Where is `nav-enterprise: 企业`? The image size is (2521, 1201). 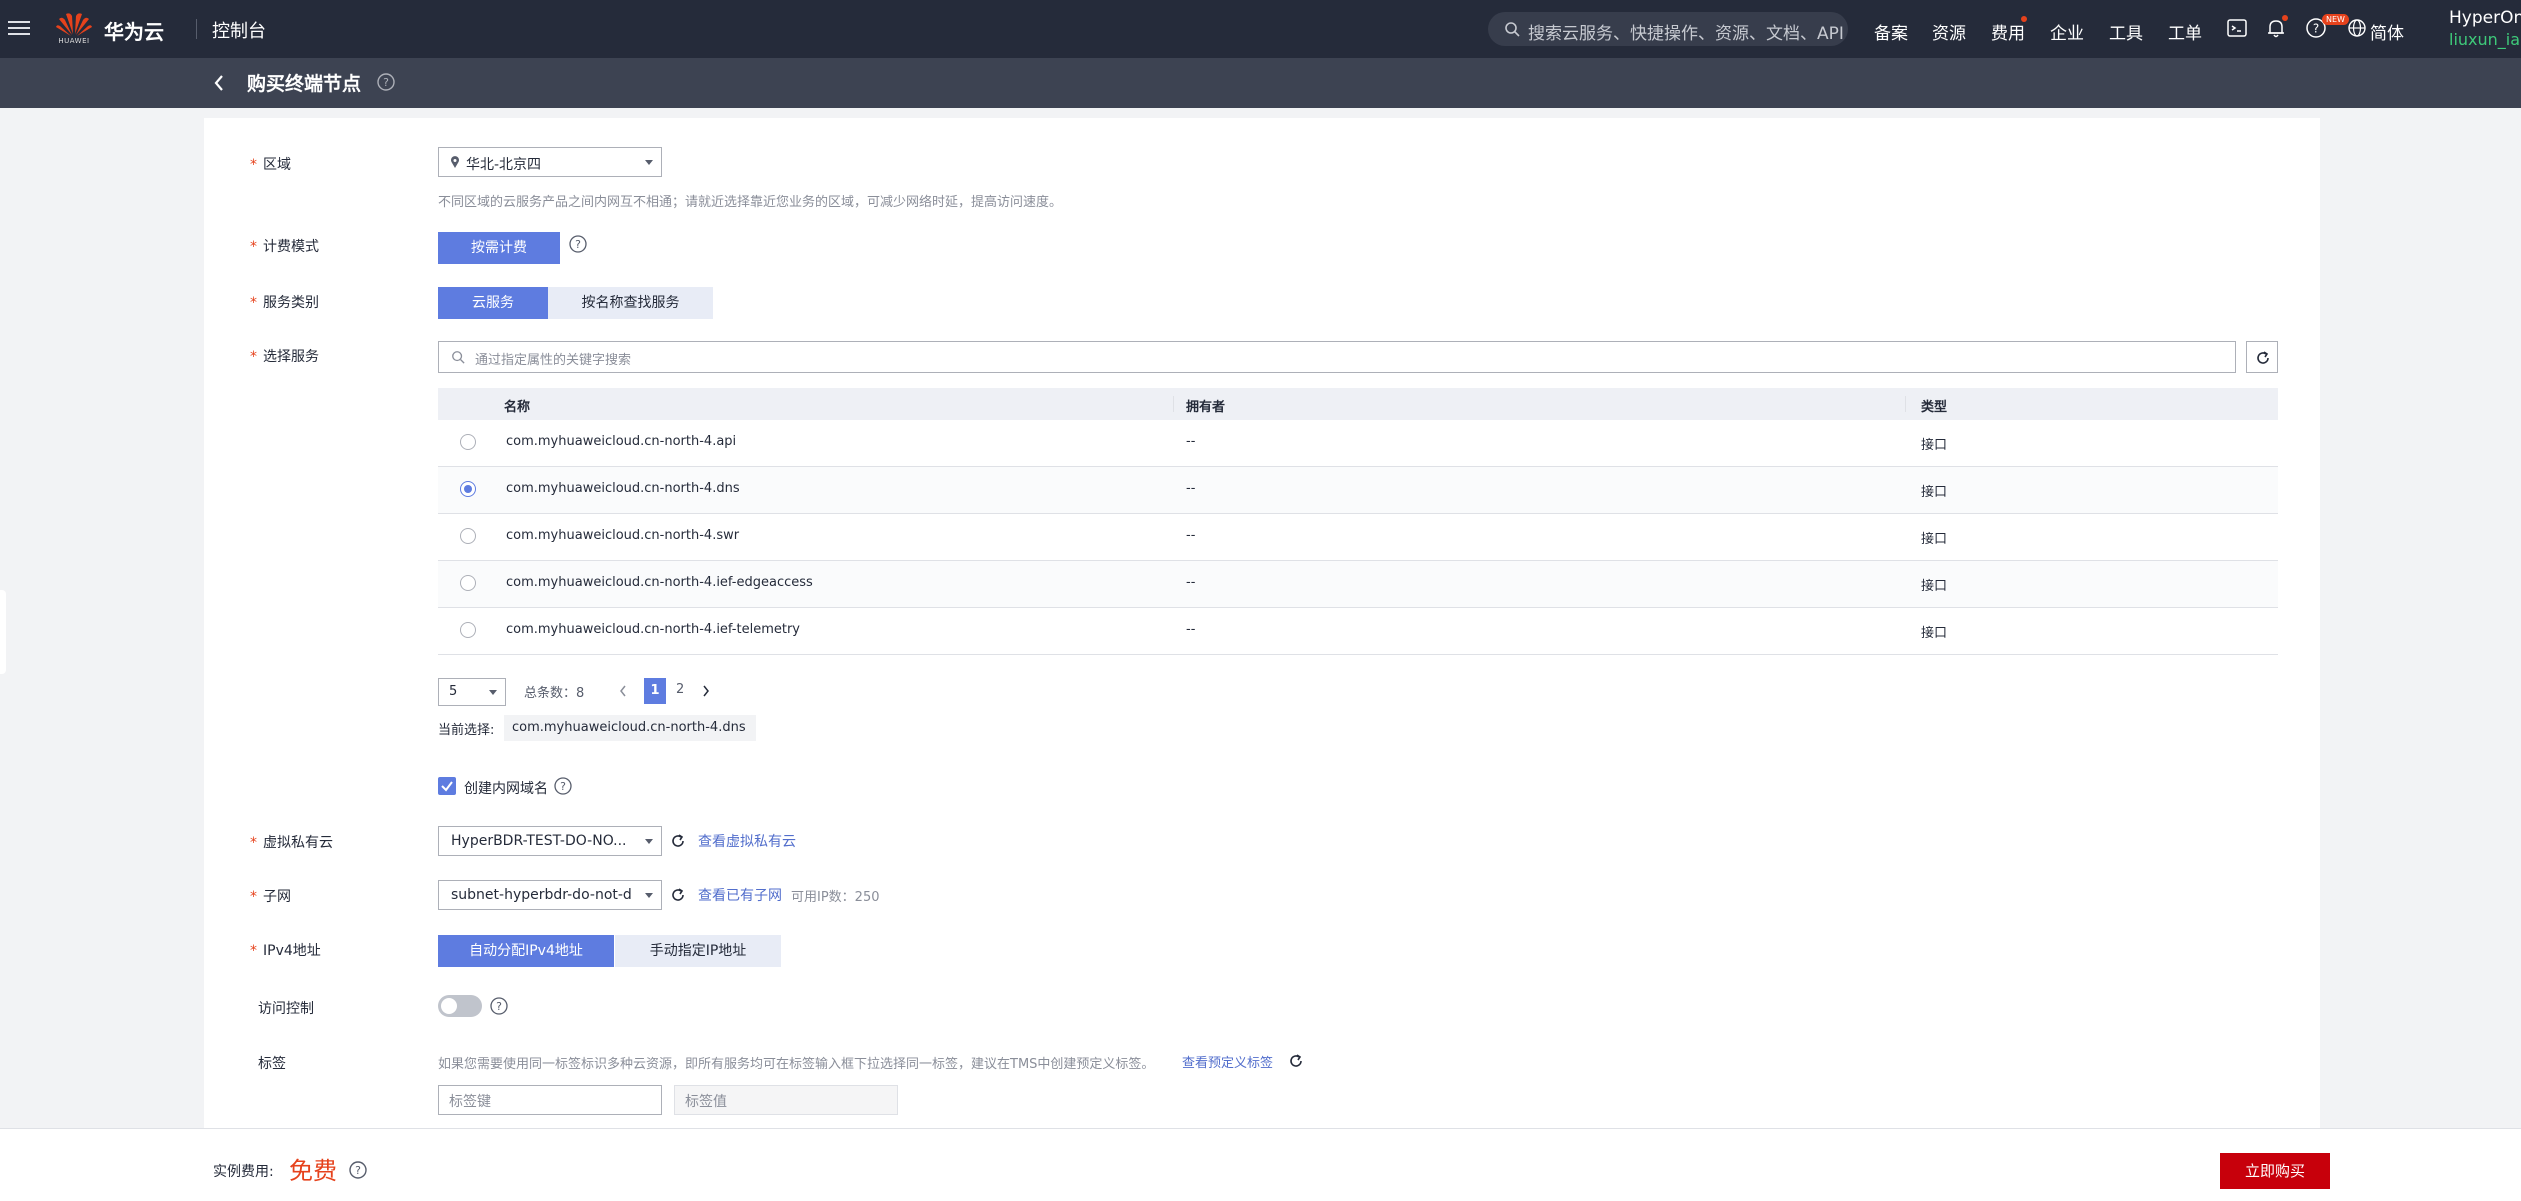 nav-enterprise: 企业 is located at coordinates (2067, 31).